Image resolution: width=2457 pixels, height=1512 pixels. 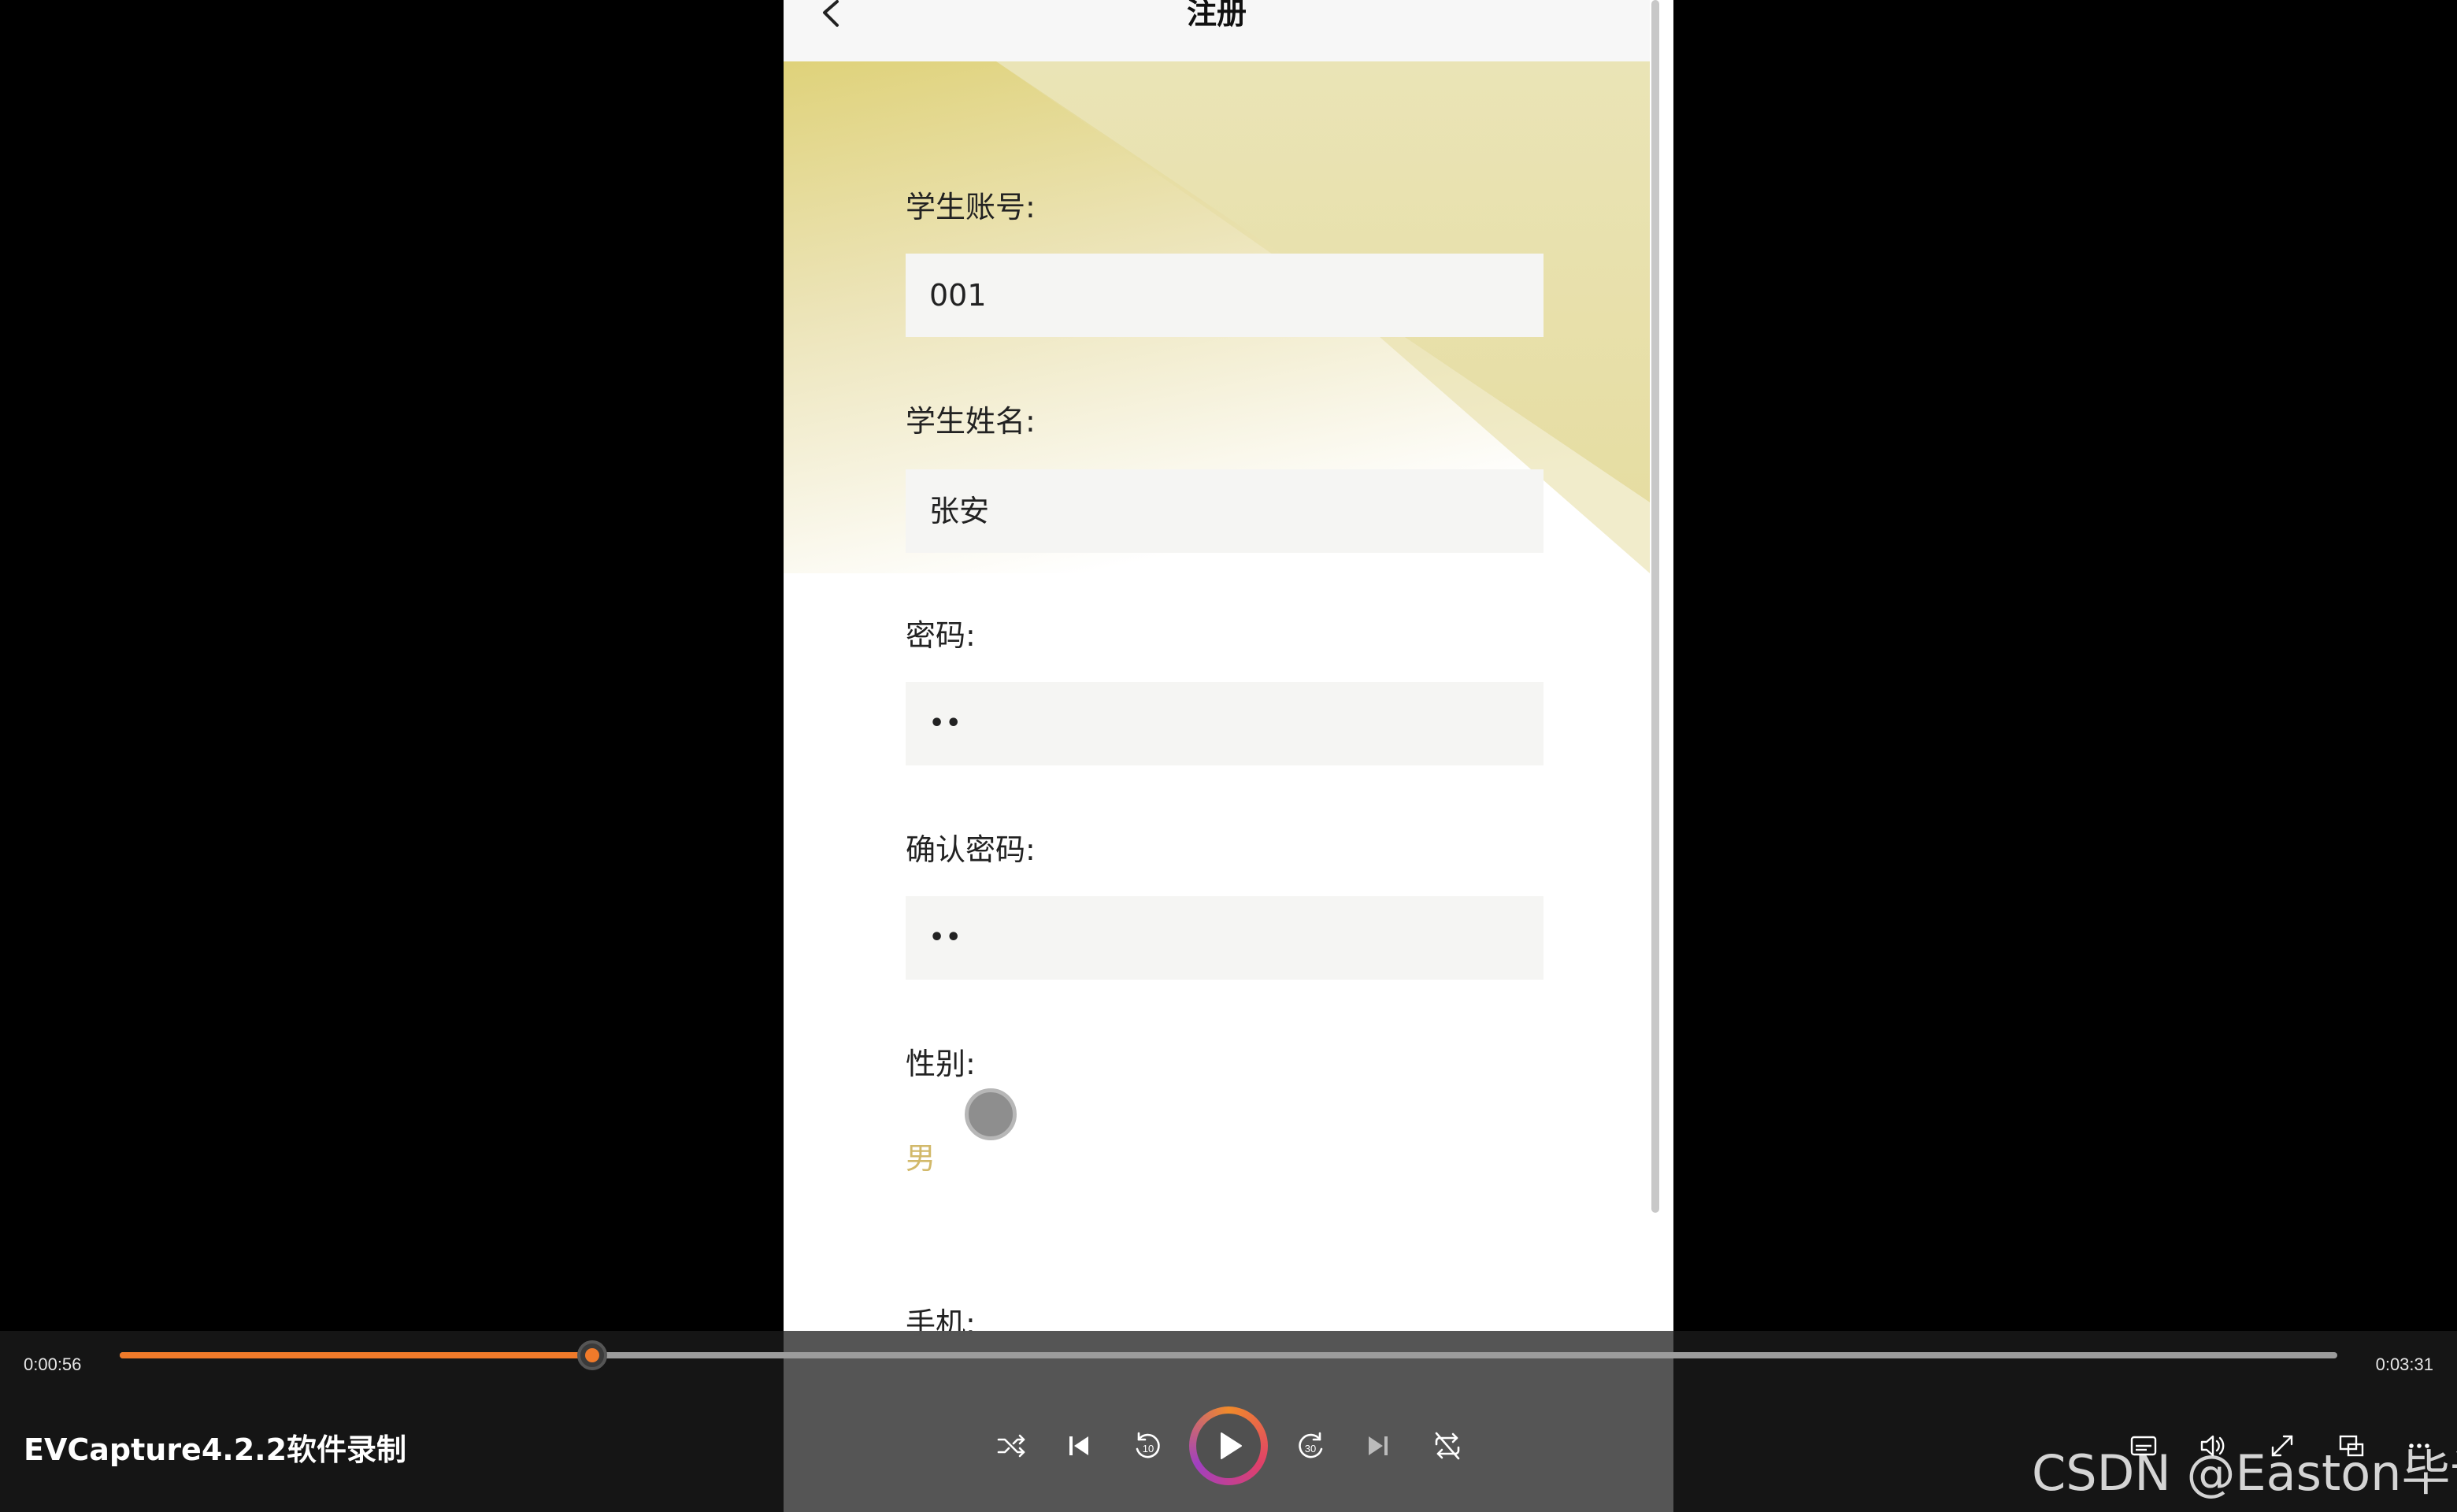 What do you see at coordinates (1011, 1446) in the screenshot?
I see `shuffle-icon` at bounding box center [1011, 1446].